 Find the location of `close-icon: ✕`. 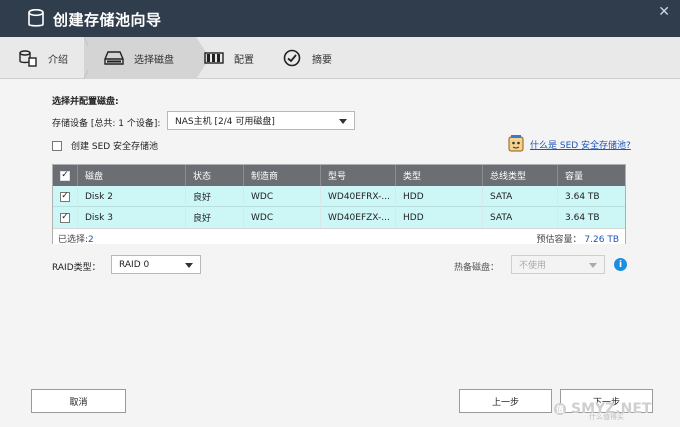

close-icon: ✕ is located at coordinates (664, 12).